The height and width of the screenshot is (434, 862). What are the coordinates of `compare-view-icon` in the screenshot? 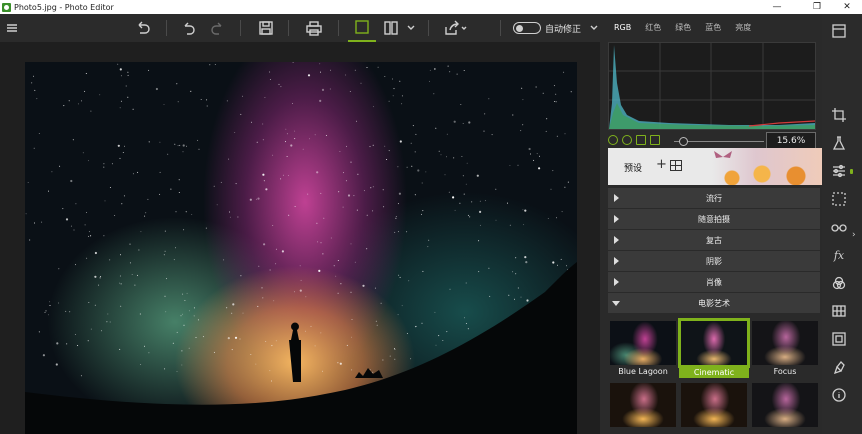 It's located at (391, 28).